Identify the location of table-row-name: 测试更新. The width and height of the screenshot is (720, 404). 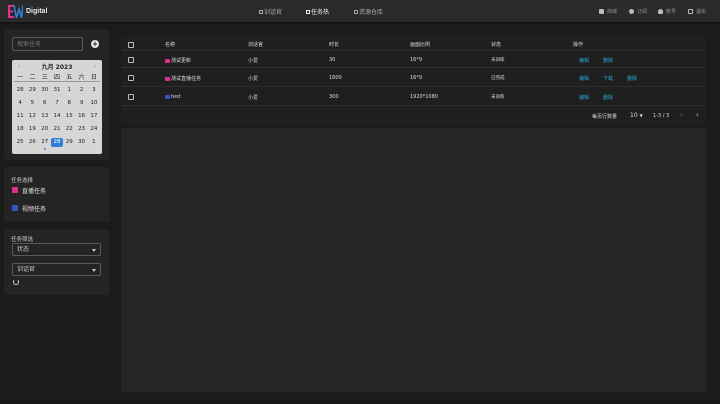
(178, 60).